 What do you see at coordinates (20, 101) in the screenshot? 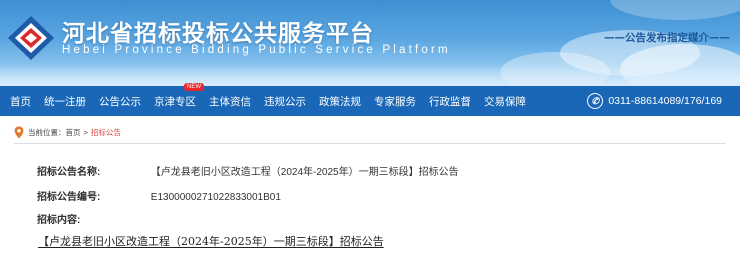
I see `nav-item-home: 首页` at bounding box center [20, 101].